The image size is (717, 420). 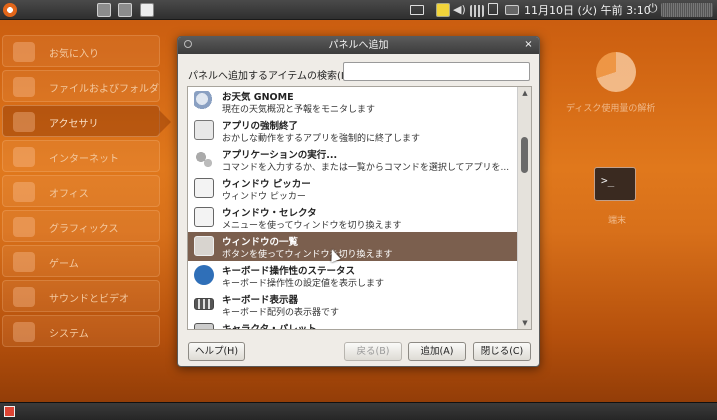 What do you see at coordinates (352, 188) in the screenshot?
I see `list-item: ウィンドウ ピッカー ウィンドウ ピッカー` at bounding box center [352, 188].